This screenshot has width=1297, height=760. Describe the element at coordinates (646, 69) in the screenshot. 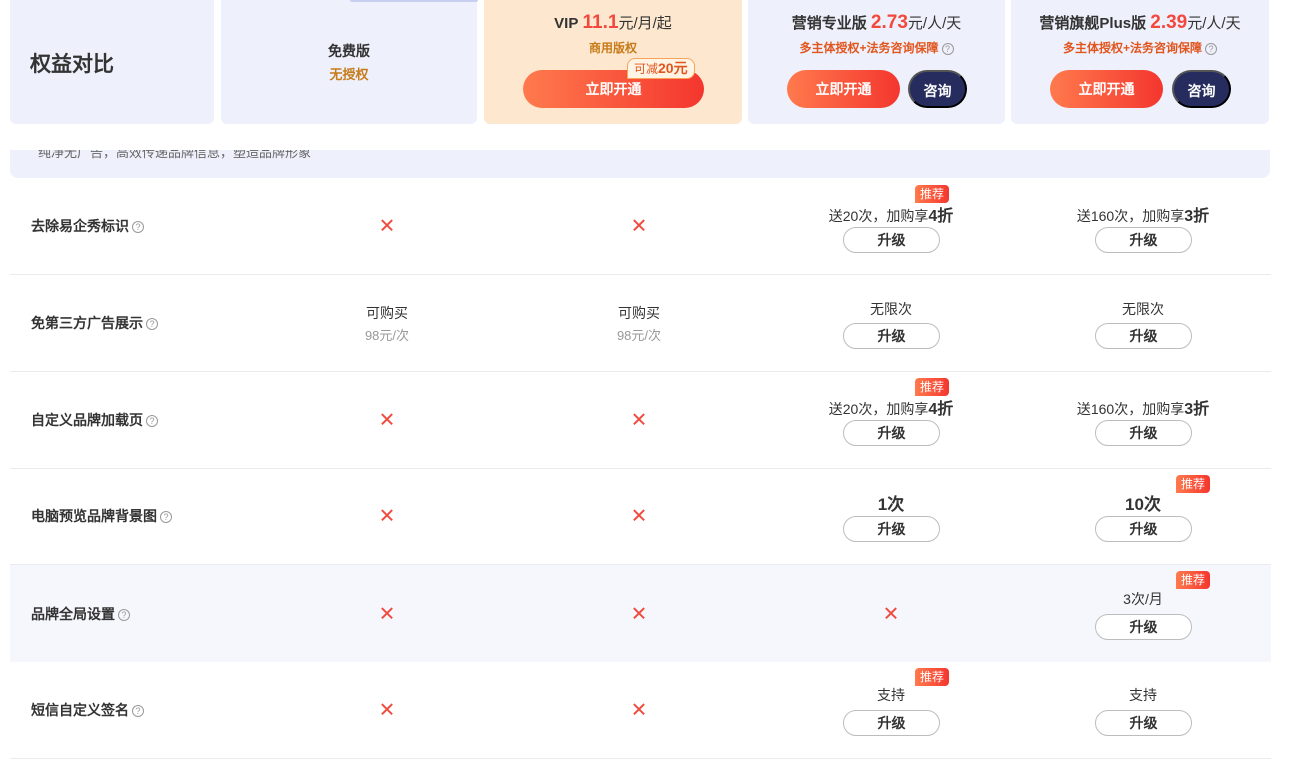

I see `vip-coupon-prefix: 可减` at that location.